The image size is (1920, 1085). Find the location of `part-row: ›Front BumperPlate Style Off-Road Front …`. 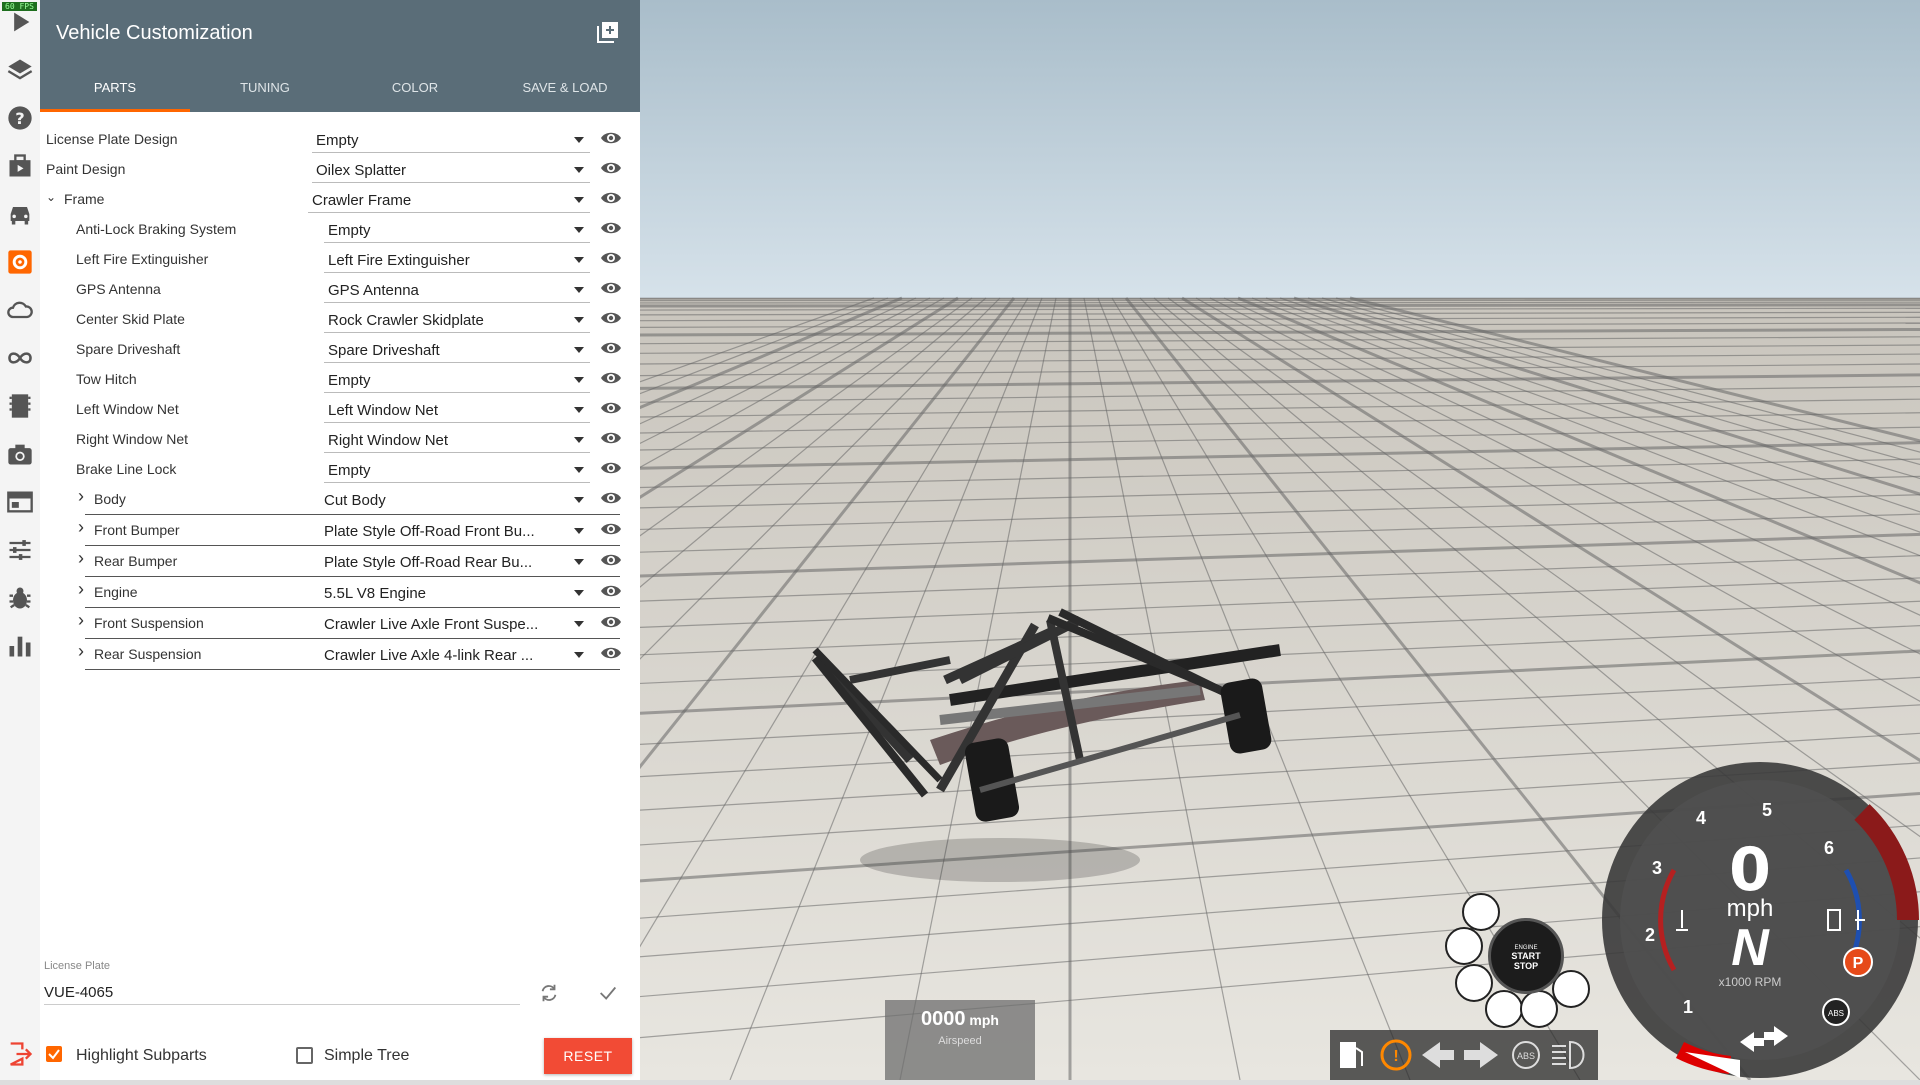

part-row: ›Front BumperPlate Style Off-Road Front … is located at coordinates (352, 530).